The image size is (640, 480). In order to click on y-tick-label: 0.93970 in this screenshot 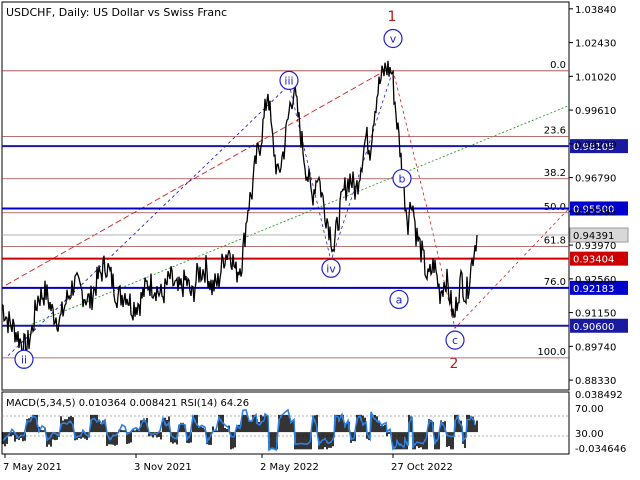, I will do `click(595, 246)`.